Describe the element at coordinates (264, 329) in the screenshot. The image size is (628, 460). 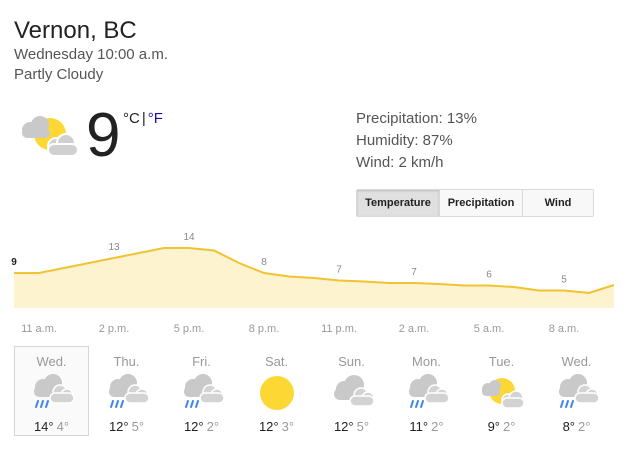
I see `chart-tick-label: 8 p.m.` at that location.